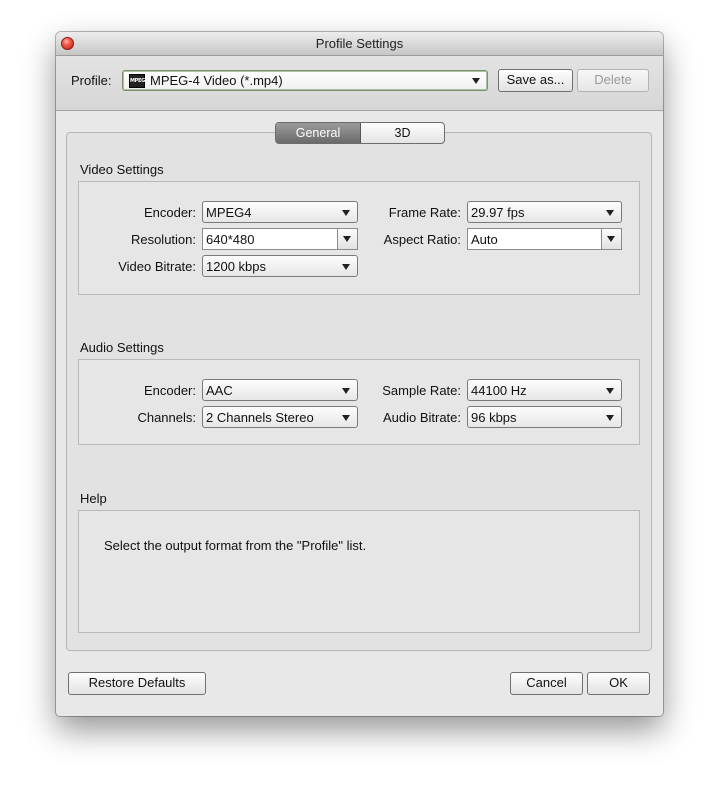  What do you see at coordinates (280, 212) in the screenshot?
I see `video-encoder-select: MPEG4` at bounding box center [280, 212].